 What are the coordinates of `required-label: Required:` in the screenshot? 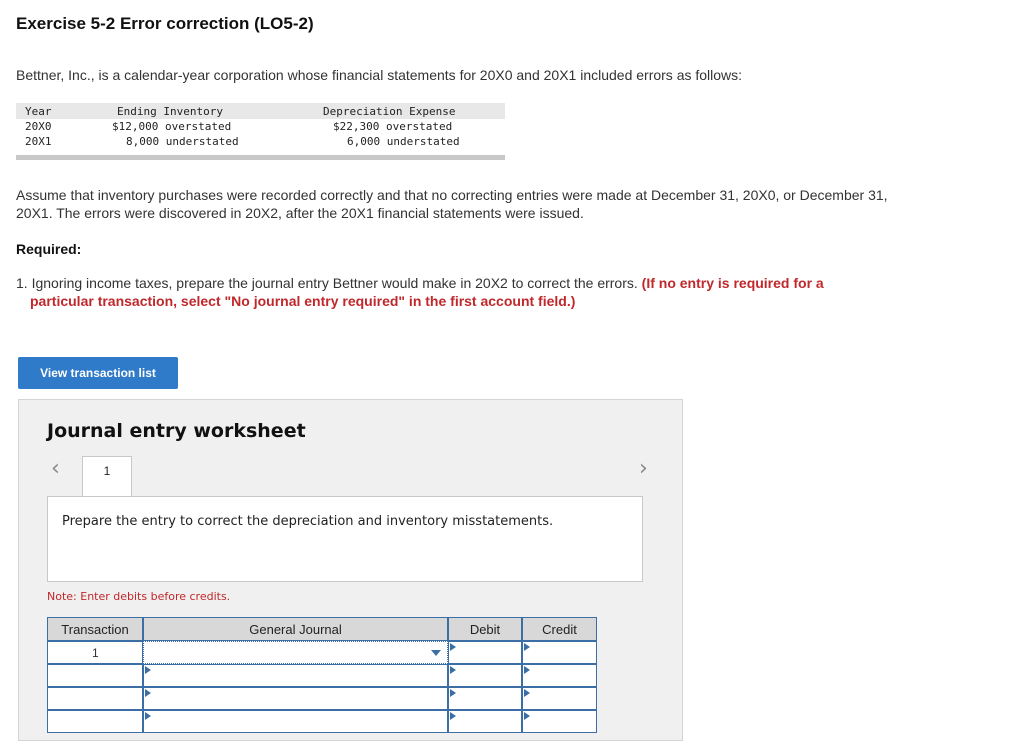 It's located at (49, 249).